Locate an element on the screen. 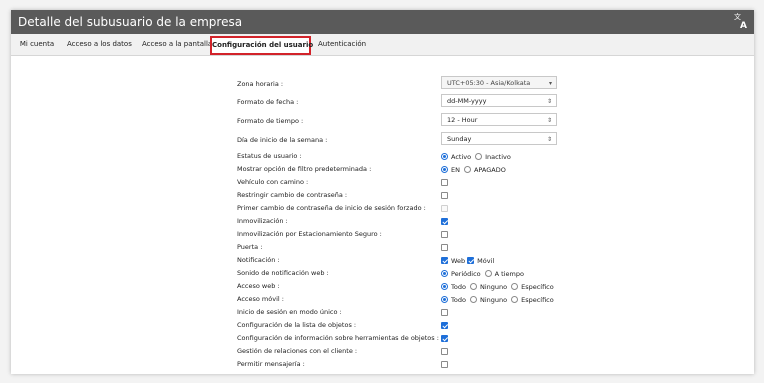  tab-acceso-pantalla: Acceso a la pantalla is located at coordinates (177, 44).